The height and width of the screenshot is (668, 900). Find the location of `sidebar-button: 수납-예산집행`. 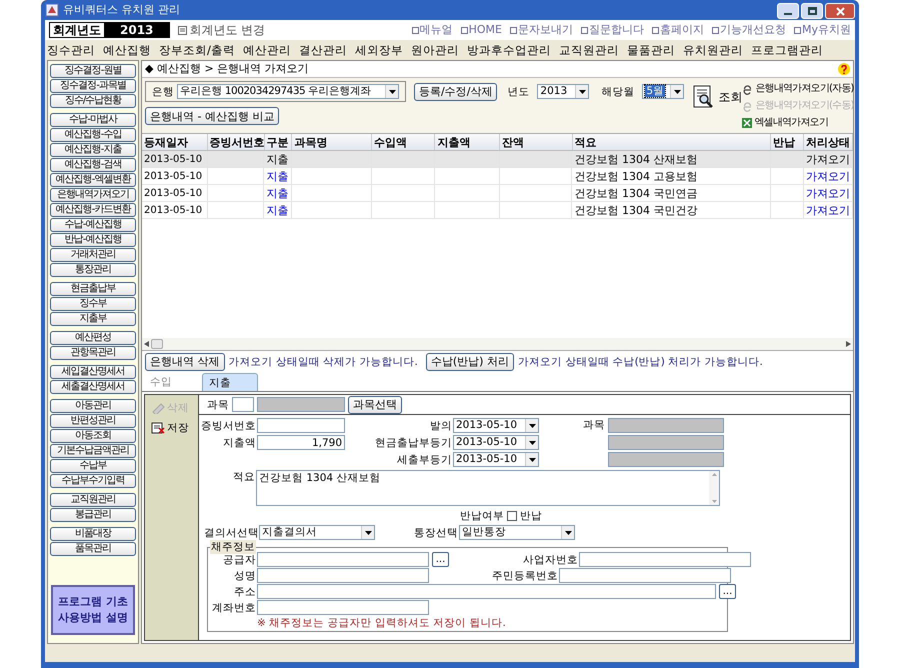

sidebar-button: 수납-예산집행 is located at coordinates (93, 225).